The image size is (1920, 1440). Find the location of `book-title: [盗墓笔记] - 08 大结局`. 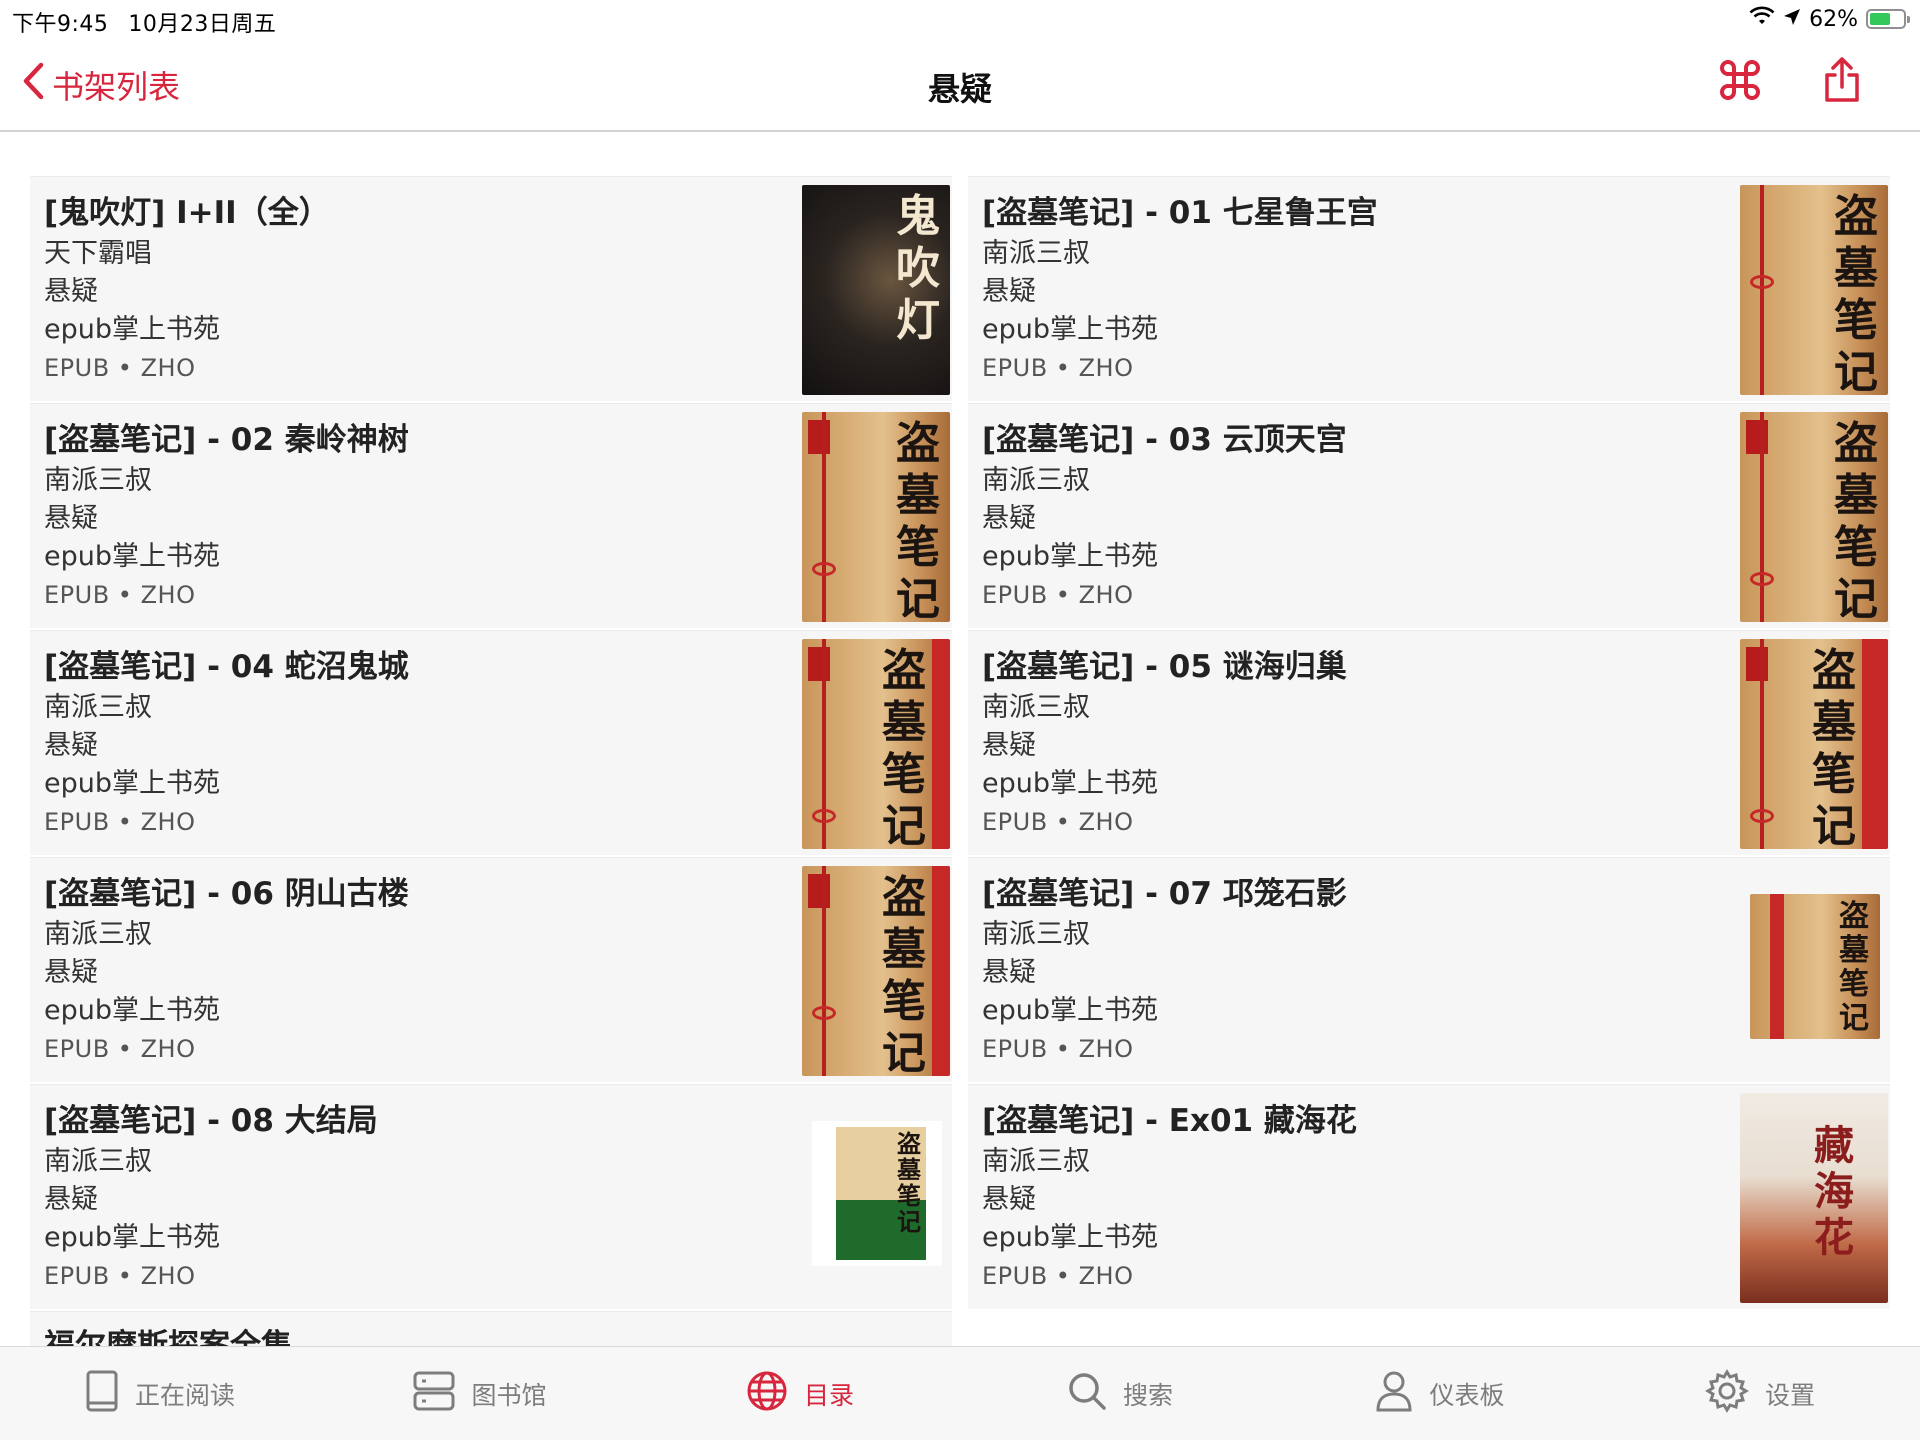

book-title: [盗墓笔记] - 08 大结局 is located at coordinates (211, 1121).